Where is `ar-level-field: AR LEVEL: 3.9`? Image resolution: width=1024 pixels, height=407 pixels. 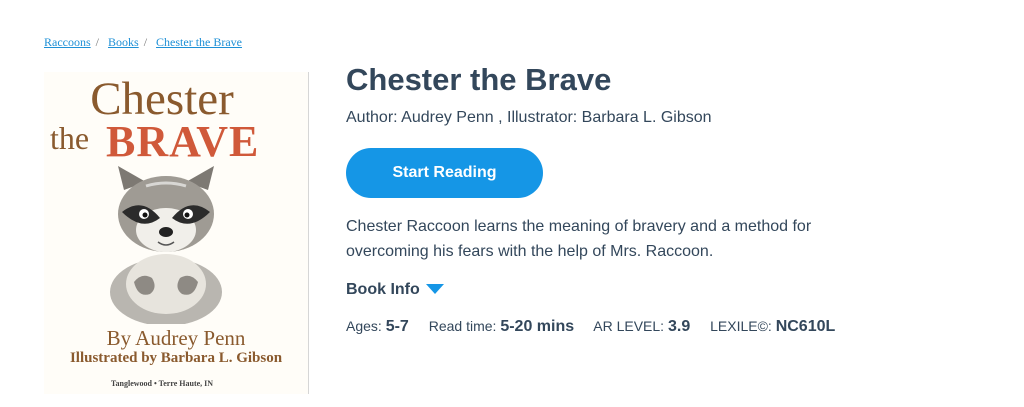 ar-level-field: AR LEVEL: 3.9 is located at coordinates (642, 326).